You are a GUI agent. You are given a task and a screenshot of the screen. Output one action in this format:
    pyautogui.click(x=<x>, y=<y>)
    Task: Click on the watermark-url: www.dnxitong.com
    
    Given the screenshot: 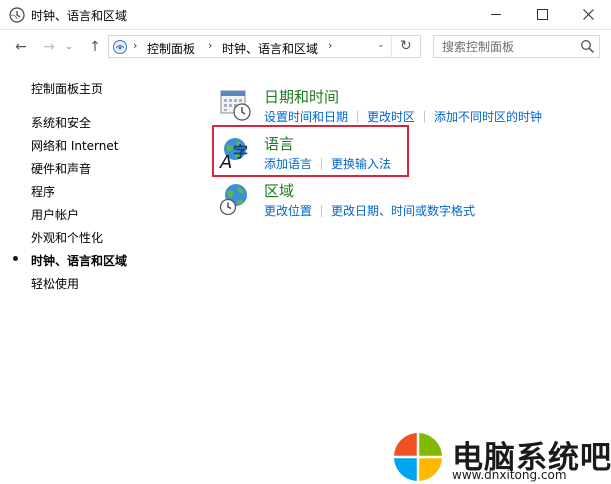 What is the action you would take?
    pyautogui.click(x=509, y=475)
    